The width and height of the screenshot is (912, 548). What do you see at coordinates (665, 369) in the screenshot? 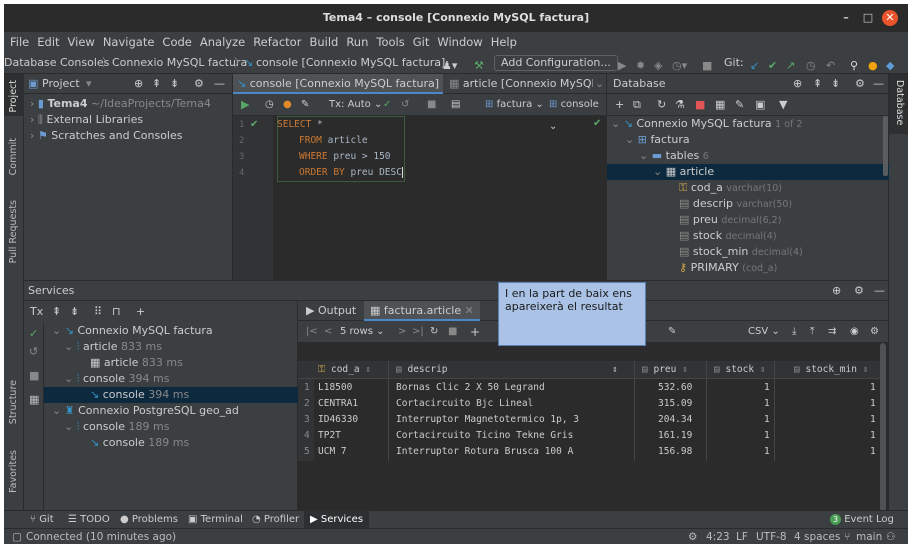
I see `column-header-preu: ▤ preu ⇕` at bounding box center [665, 369].